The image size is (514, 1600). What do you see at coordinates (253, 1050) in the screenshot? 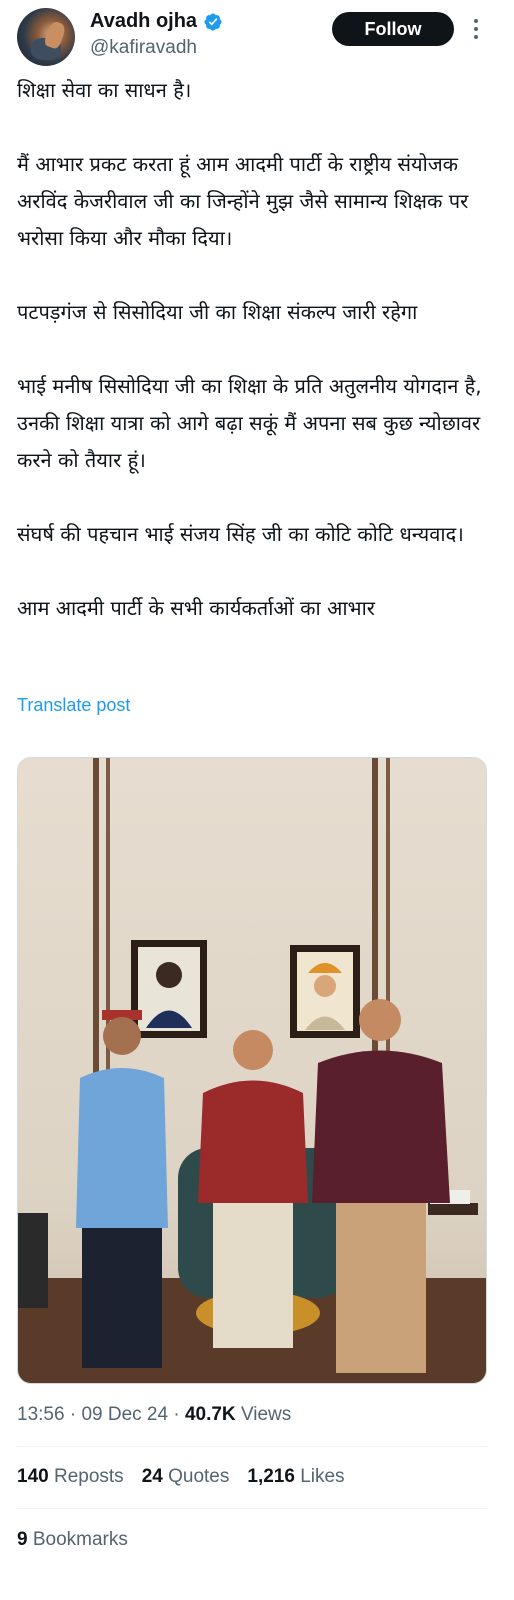
I see `person-middle-face` at bounding box center [253, 1050].